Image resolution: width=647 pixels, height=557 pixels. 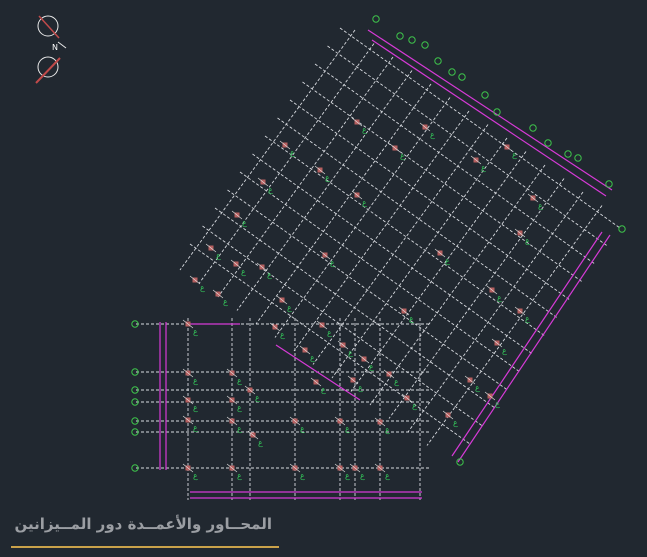 I want to click on title-underline, so click(x=145, y=547).